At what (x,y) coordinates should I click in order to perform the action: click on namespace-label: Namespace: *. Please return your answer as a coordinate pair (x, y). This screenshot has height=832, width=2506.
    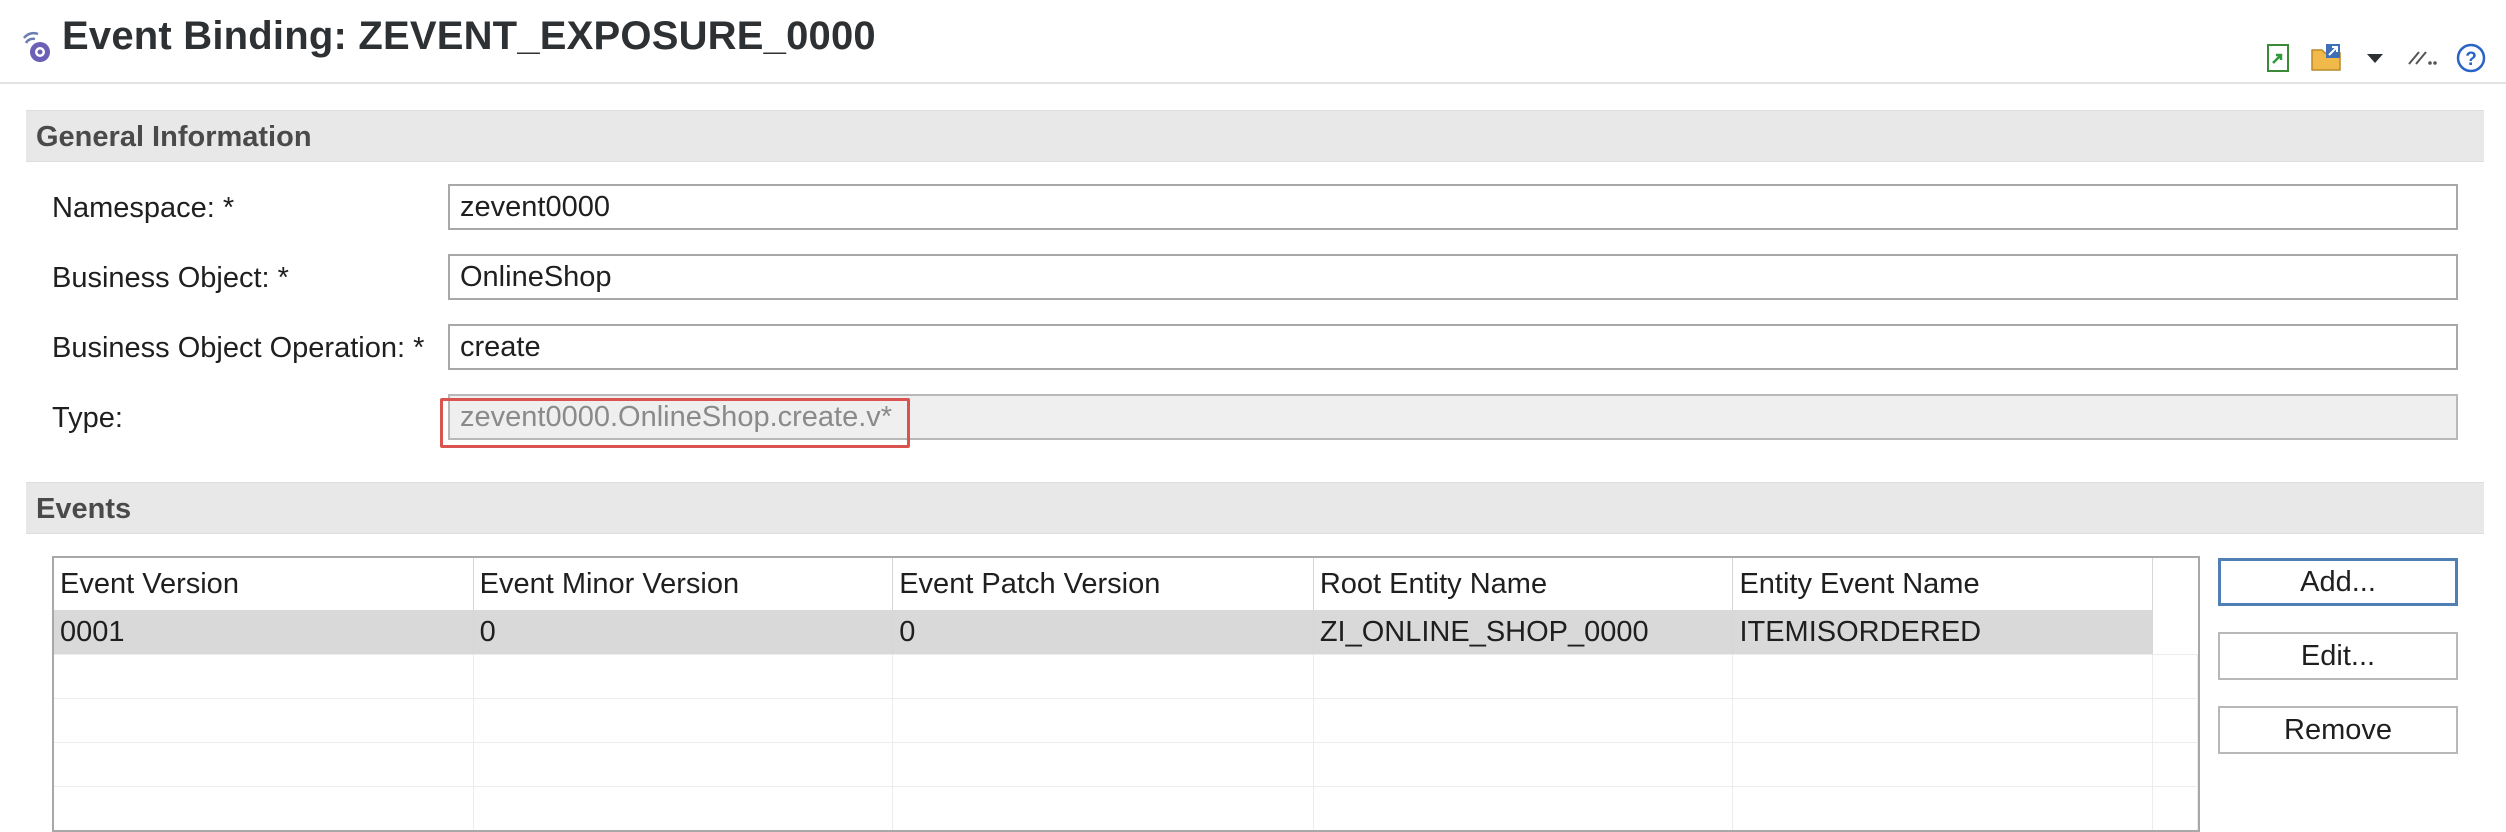
    Looking at the image, I should click on (143, 208).